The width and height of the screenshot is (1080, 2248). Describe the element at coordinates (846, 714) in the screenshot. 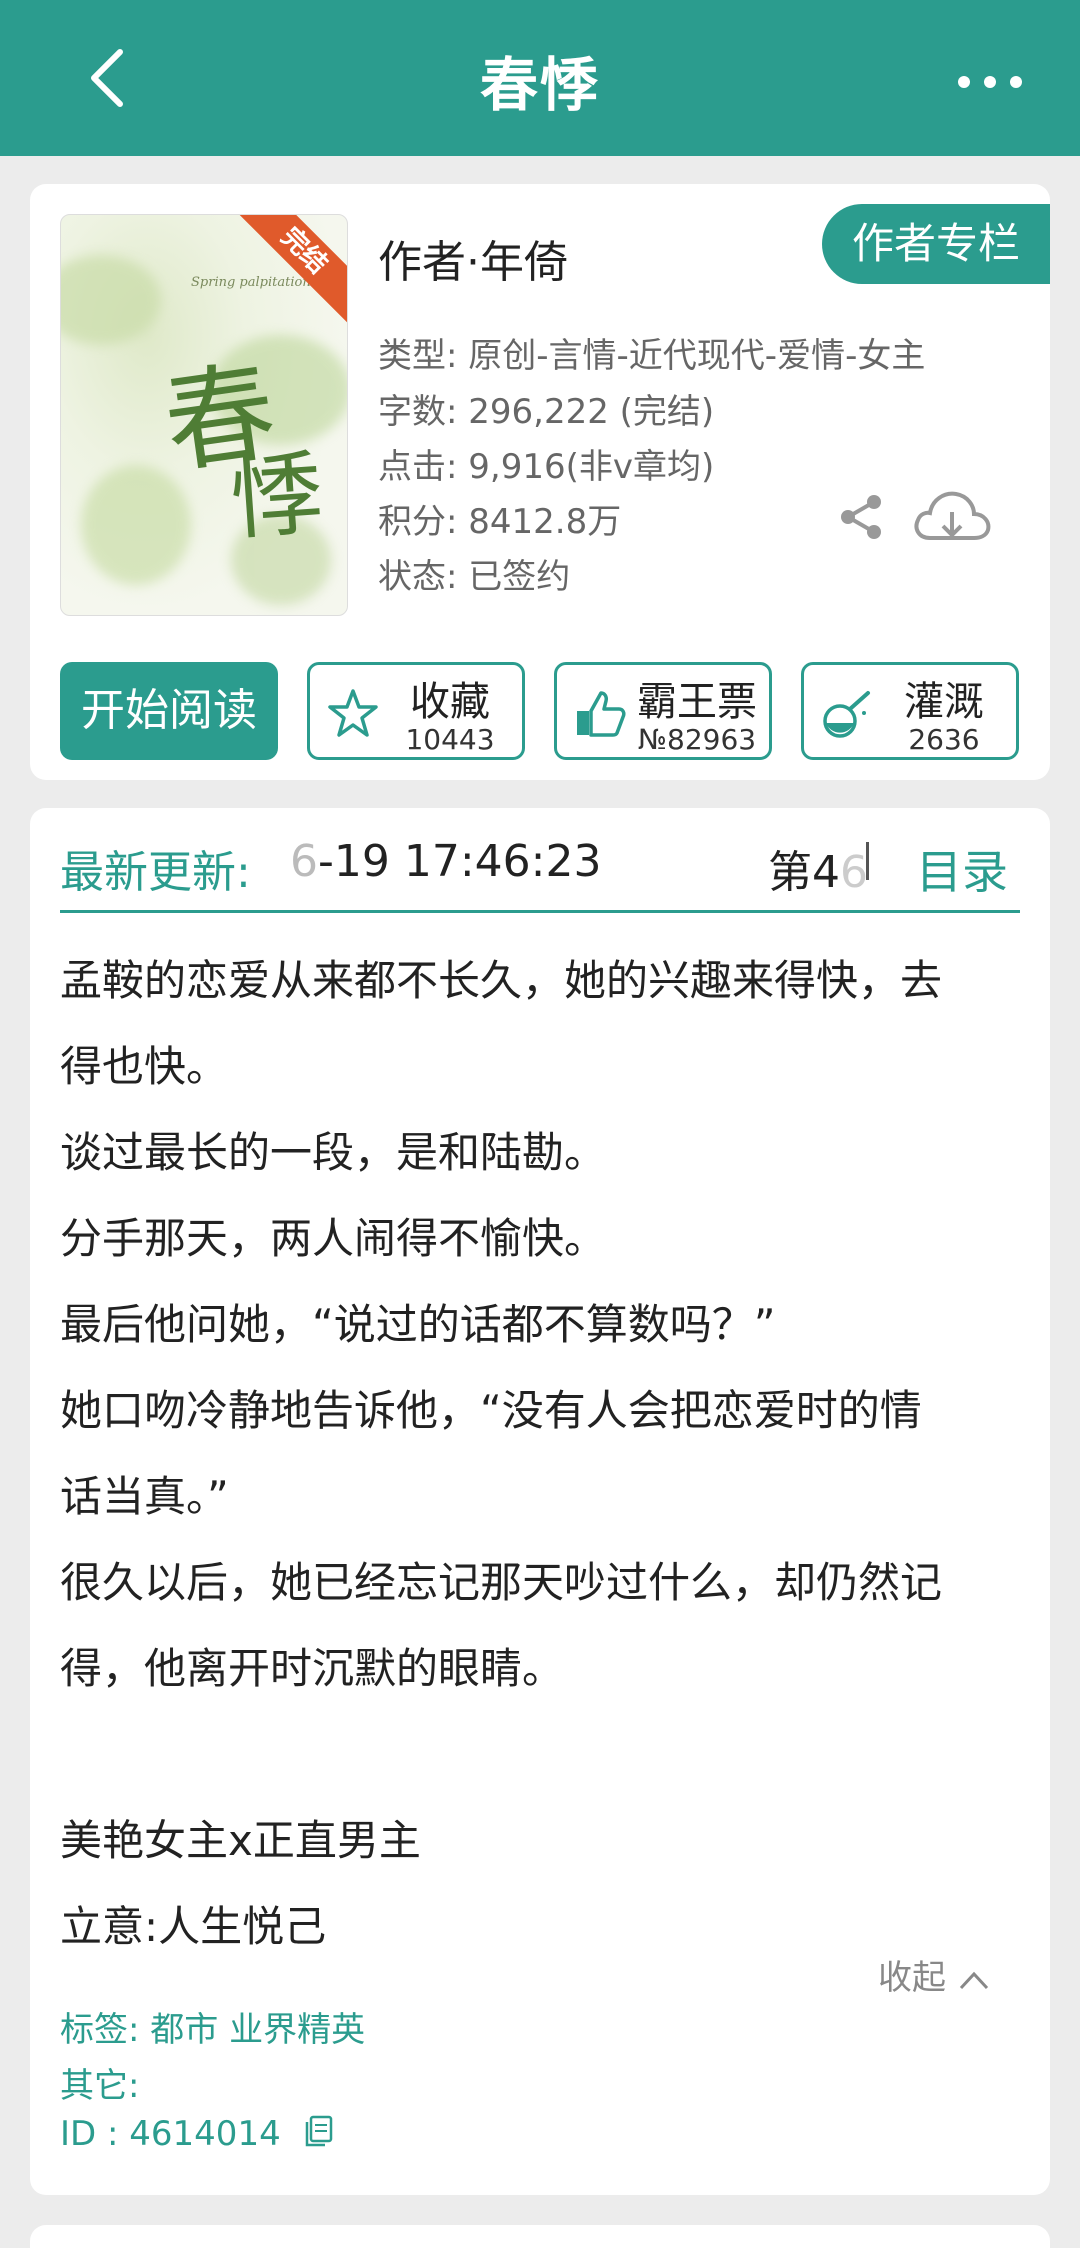

I see `flask-icon` at that location.